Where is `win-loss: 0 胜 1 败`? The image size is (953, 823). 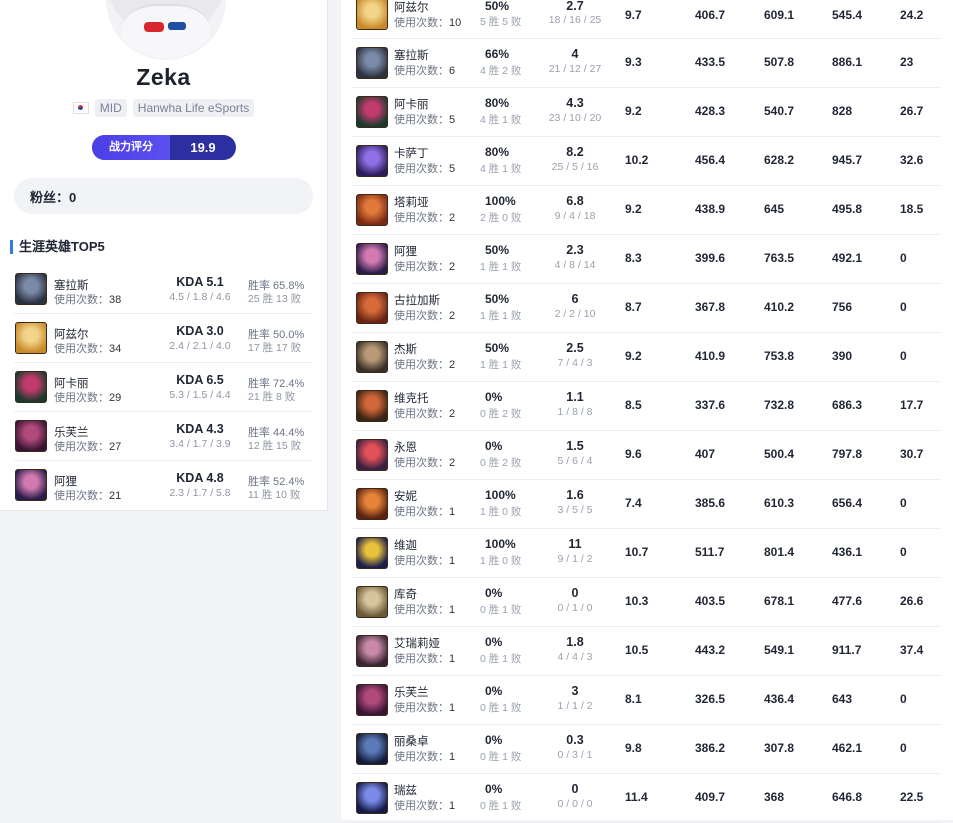
win-loss: 0 胜 1 败 is located at coordinates (501, 659).